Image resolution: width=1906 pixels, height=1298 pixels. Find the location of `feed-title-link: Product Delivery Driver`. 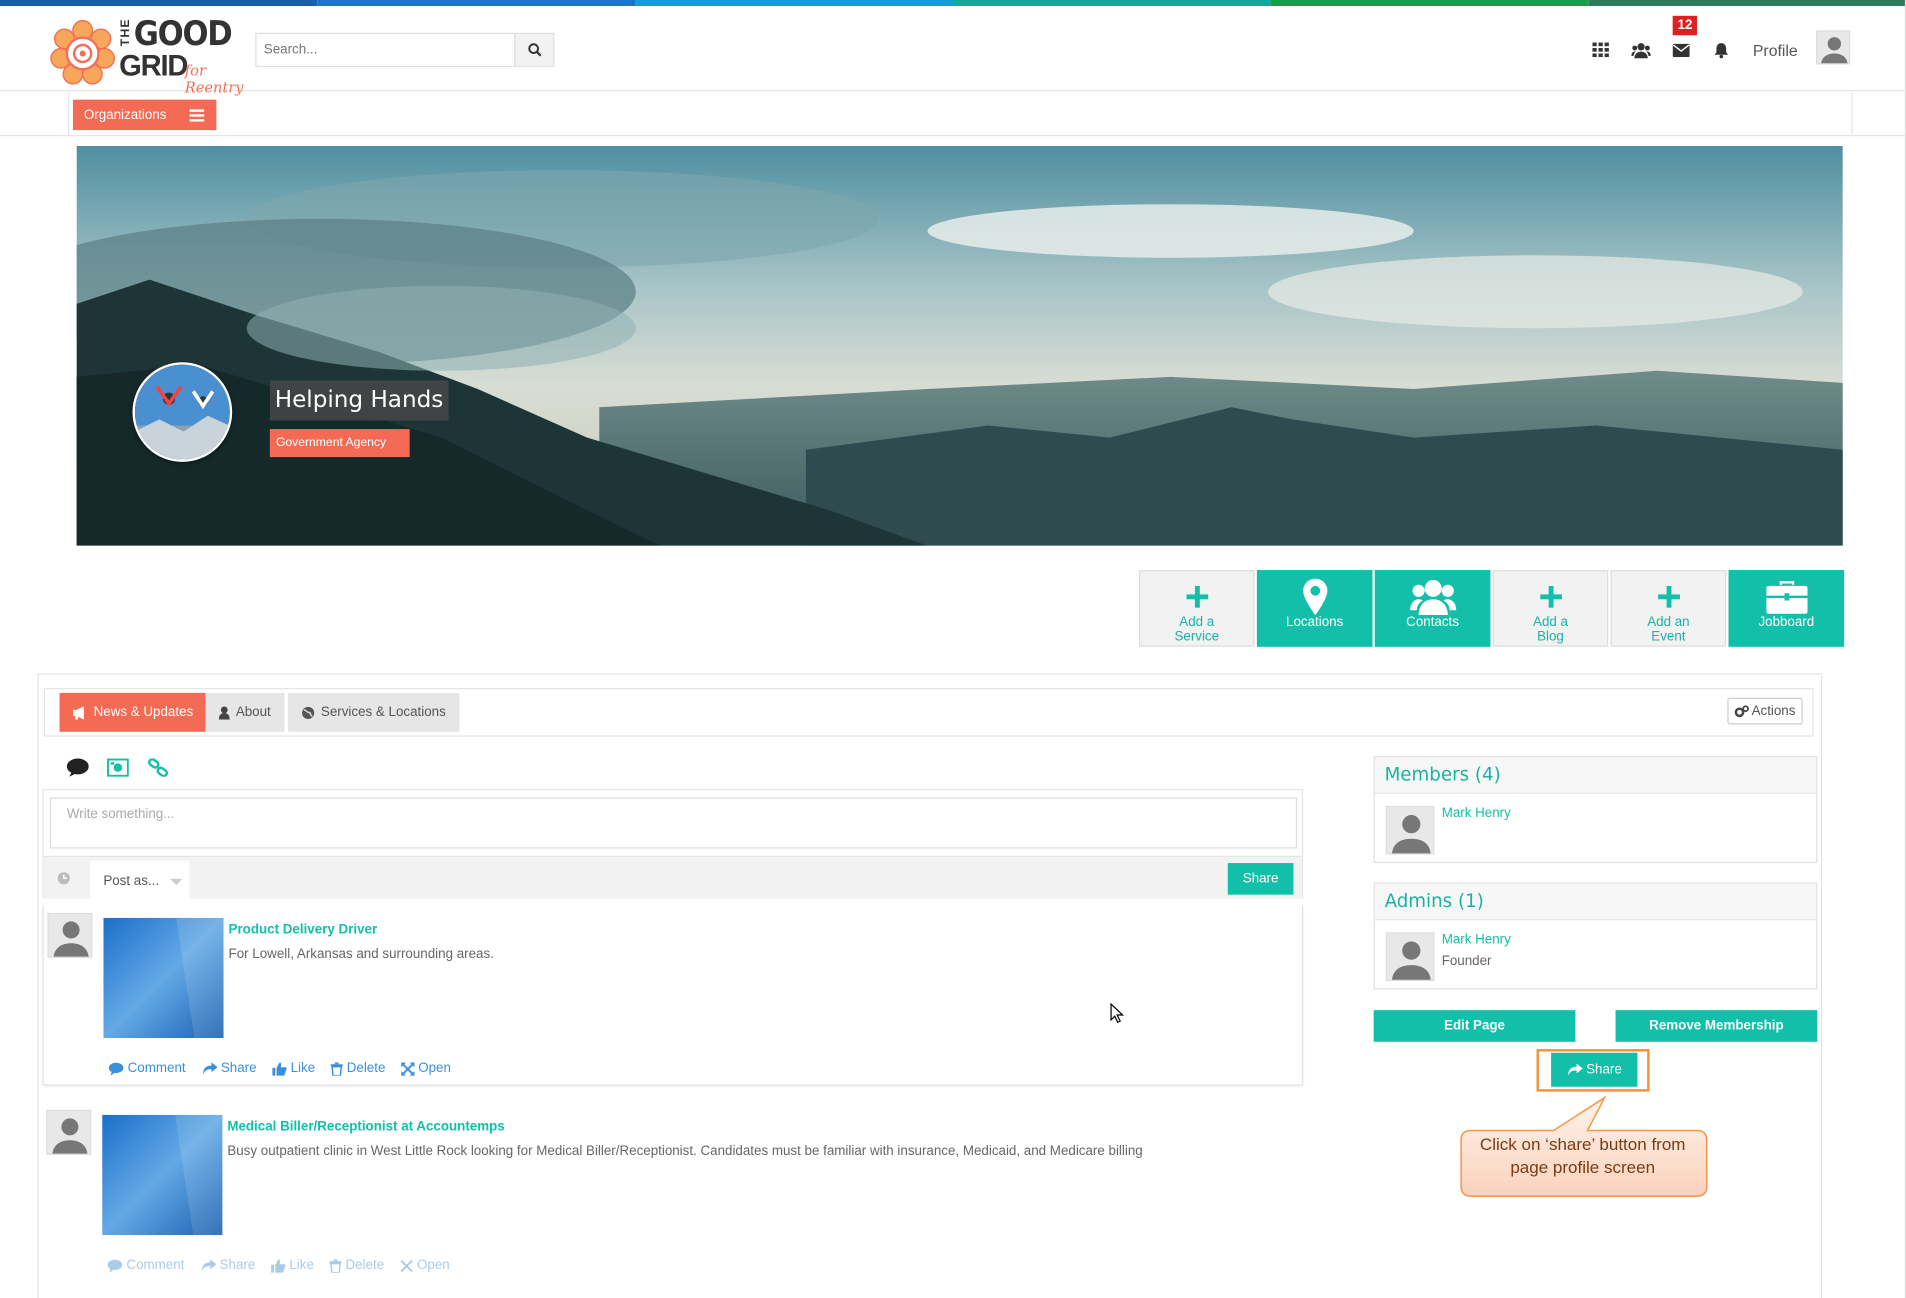

feed-title-link: Product Delivery Driver is located at coordinates (303, 930).